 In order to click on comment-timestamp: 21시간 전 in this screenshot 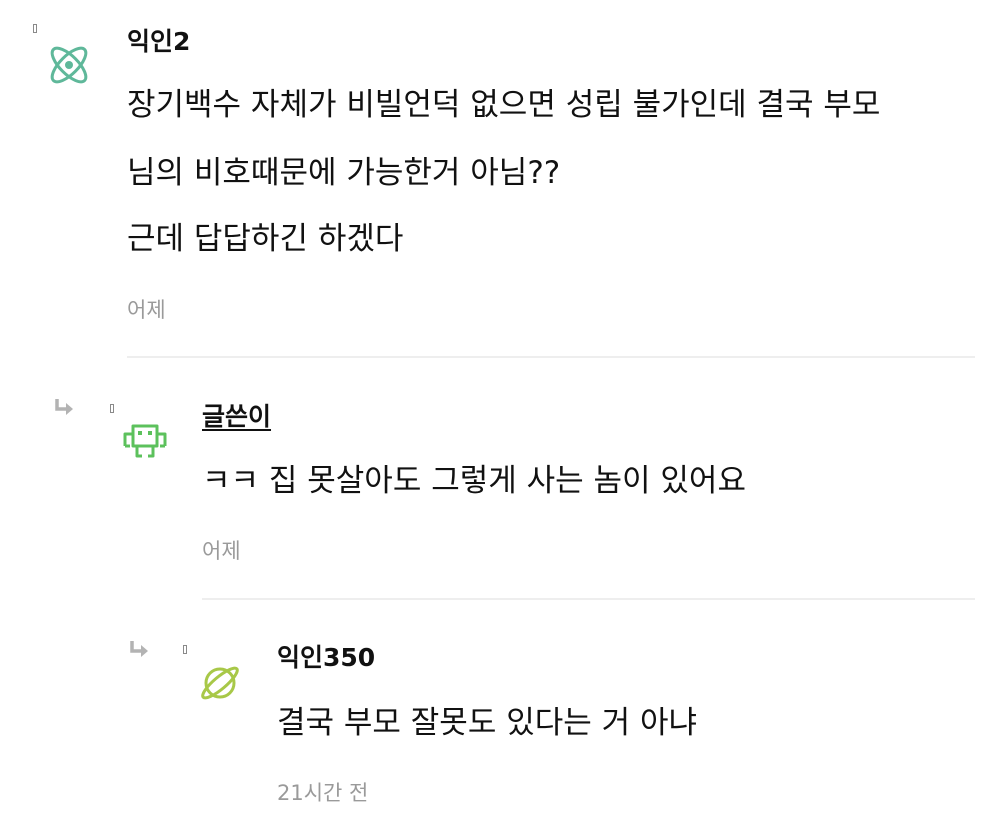, I will do `click(323, 793)`.